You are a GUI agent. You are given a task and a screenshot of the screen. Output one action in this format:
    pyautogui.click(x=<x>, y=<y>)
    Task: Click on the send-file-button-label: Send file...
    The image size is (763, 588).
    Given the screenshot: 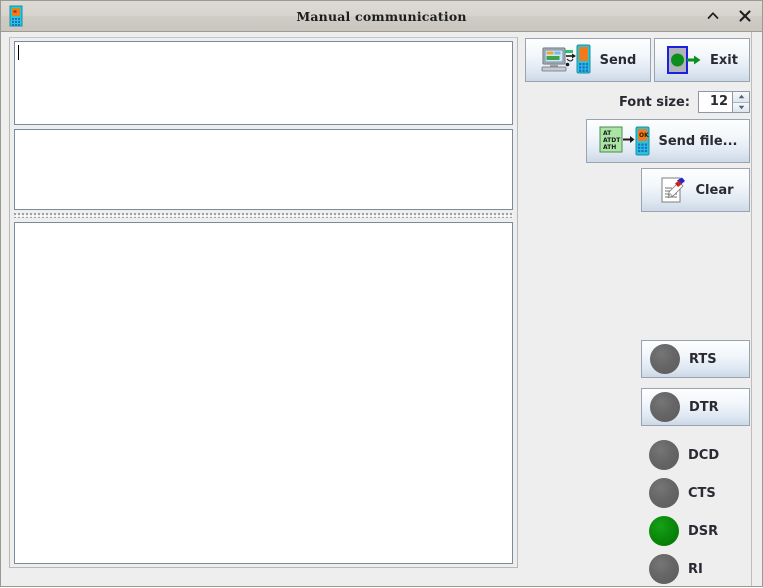 What is the action you would take?
    pyautogui.click(x=698, y=141)
    